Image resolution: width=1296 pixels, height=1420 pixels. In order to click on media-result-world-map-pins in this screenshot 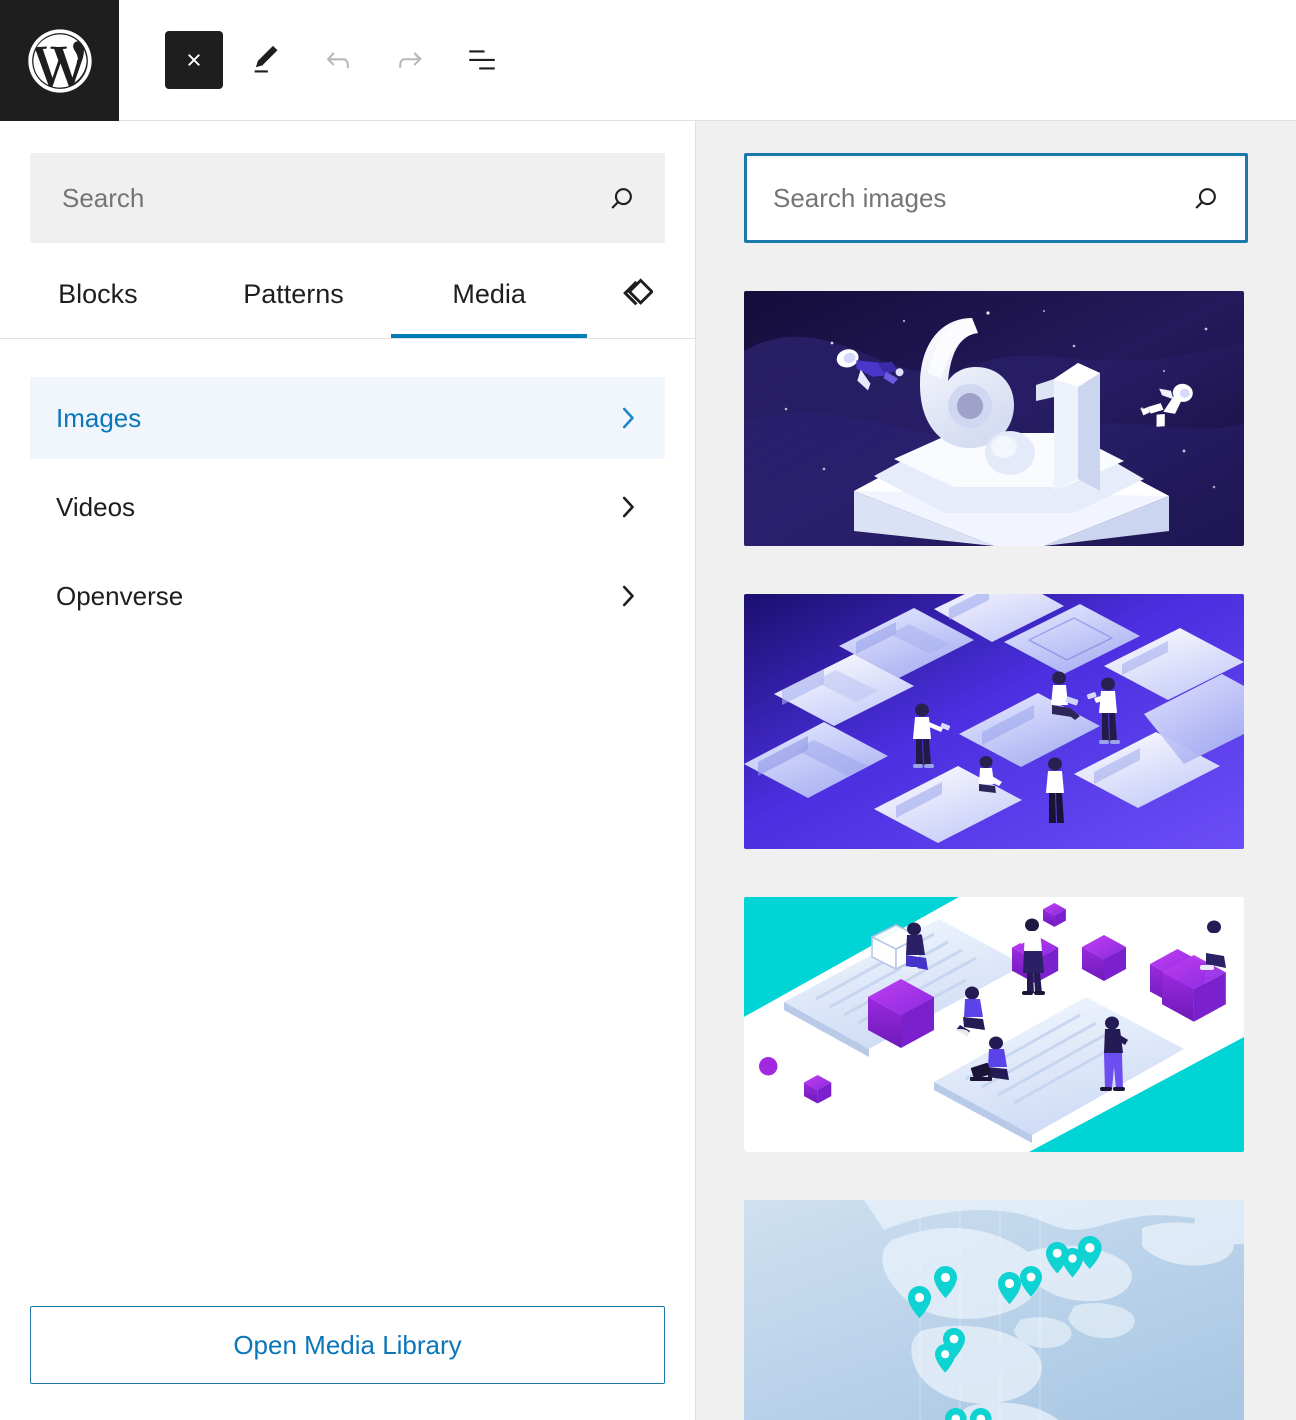, I will do `click(994, 1310)`.